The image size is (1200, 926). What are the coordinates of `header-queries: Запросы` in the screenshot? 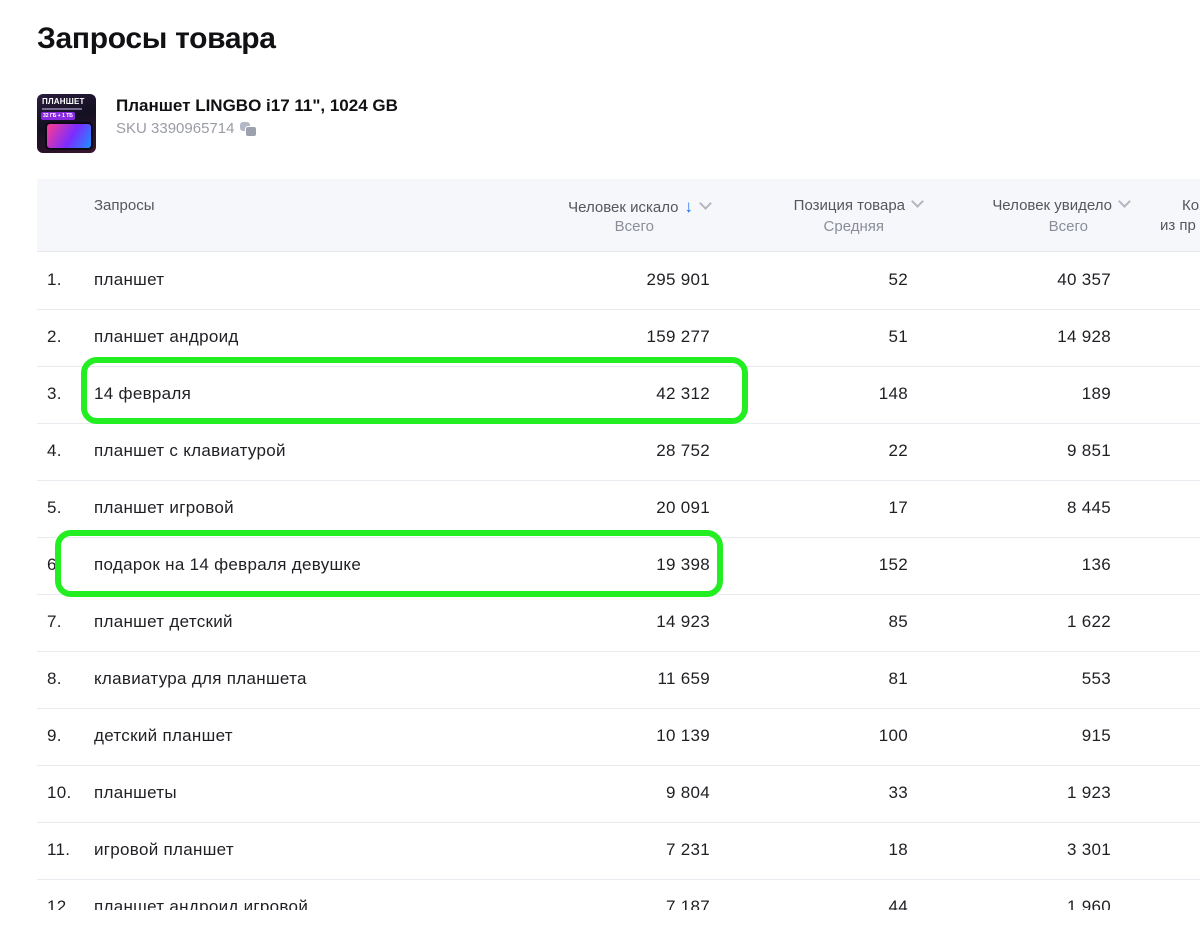 It's located at (124, 205).